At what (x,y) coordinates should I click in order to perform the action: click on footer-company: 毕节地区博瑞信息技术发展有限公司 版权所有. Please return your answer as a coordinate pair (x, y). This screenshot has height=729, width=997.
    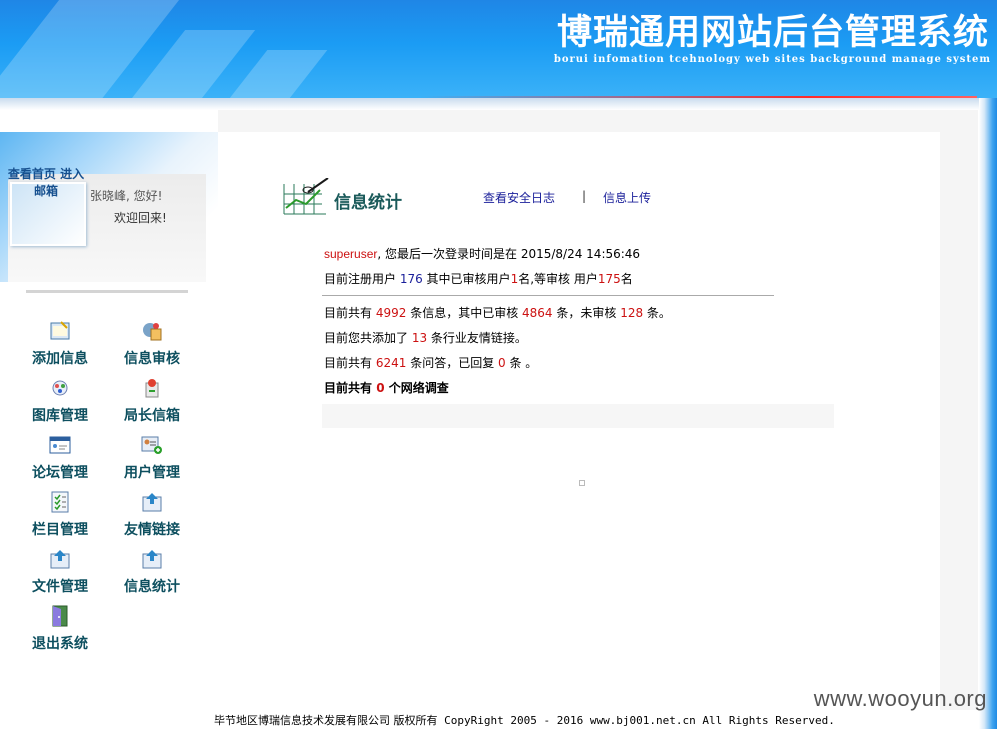
    Looking at the image, I should click on (326, 720).